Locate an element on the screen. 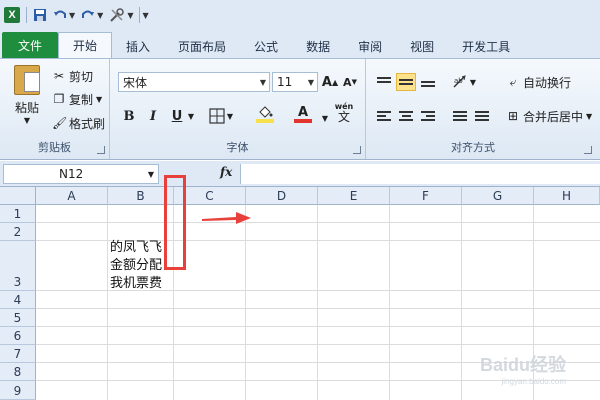 The width and height of the screenshot is (600, 400). copy-label: 复制 is located at coordinates (81, 99).